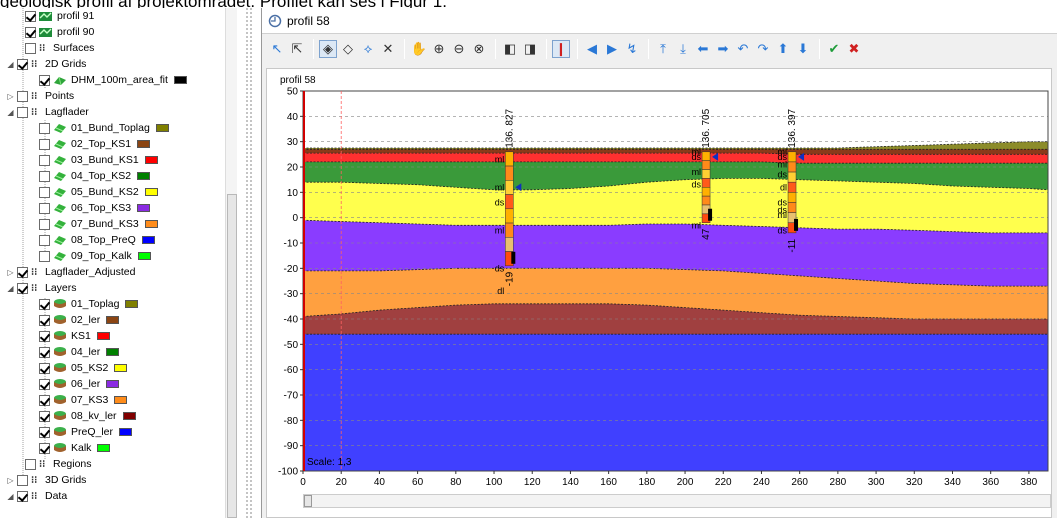 This screenshot has height=518, width=1057. What do you see at coordinates (510, 49) in the screenshot?
I see `previous-view-icon: ◧` at bounding box center [510, 49].